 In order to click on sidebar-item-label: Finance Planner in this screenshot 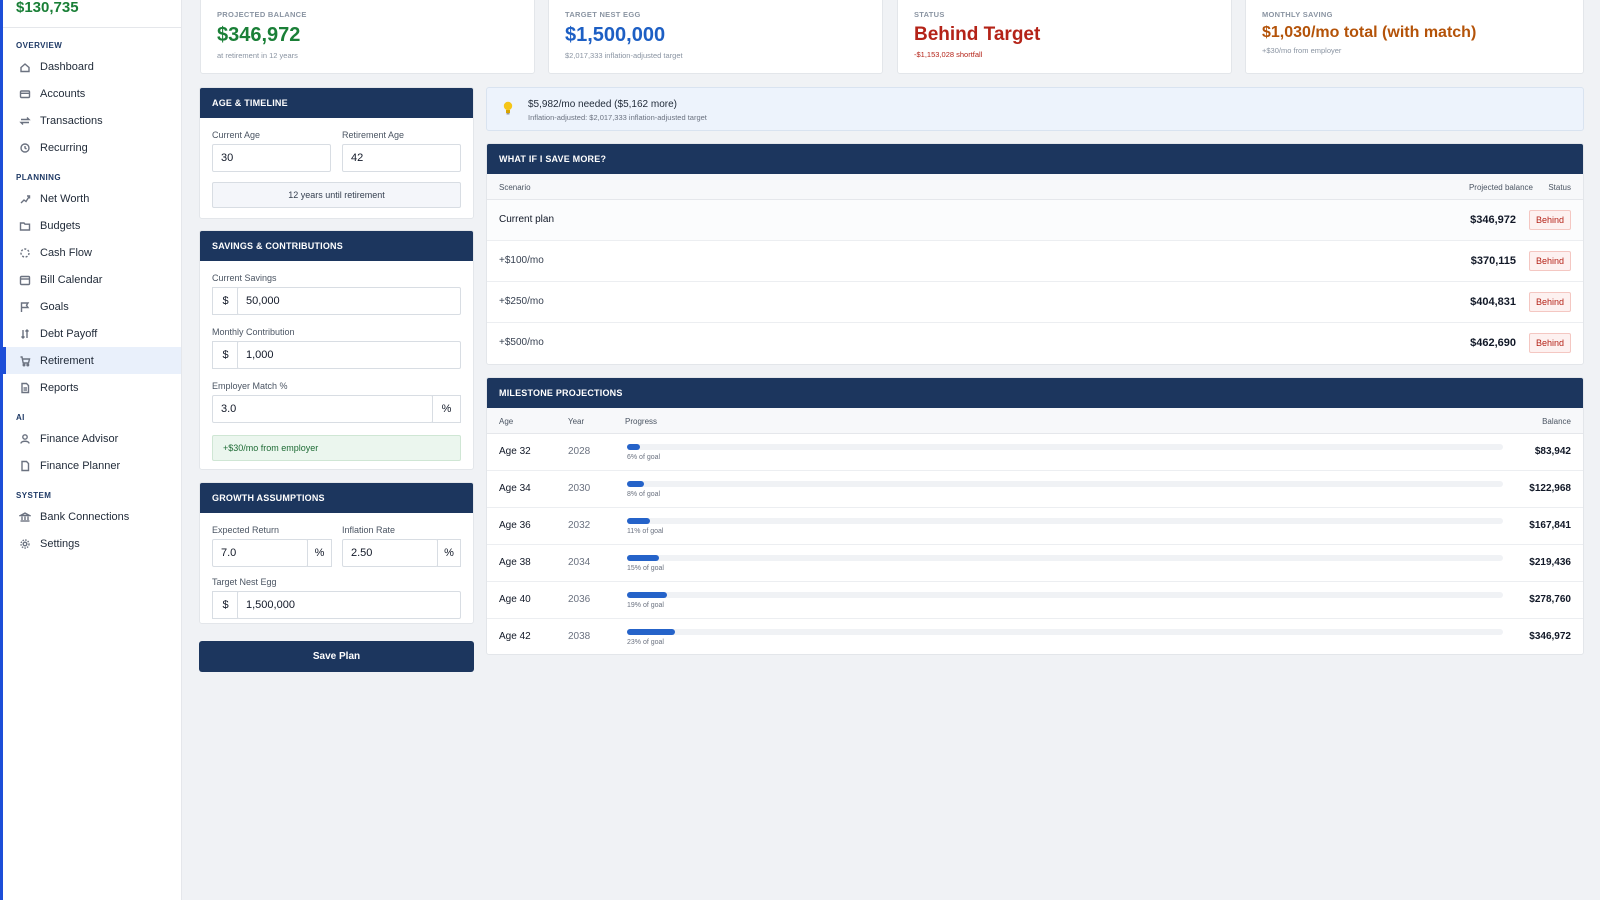, I will do `click(80, 465)`.